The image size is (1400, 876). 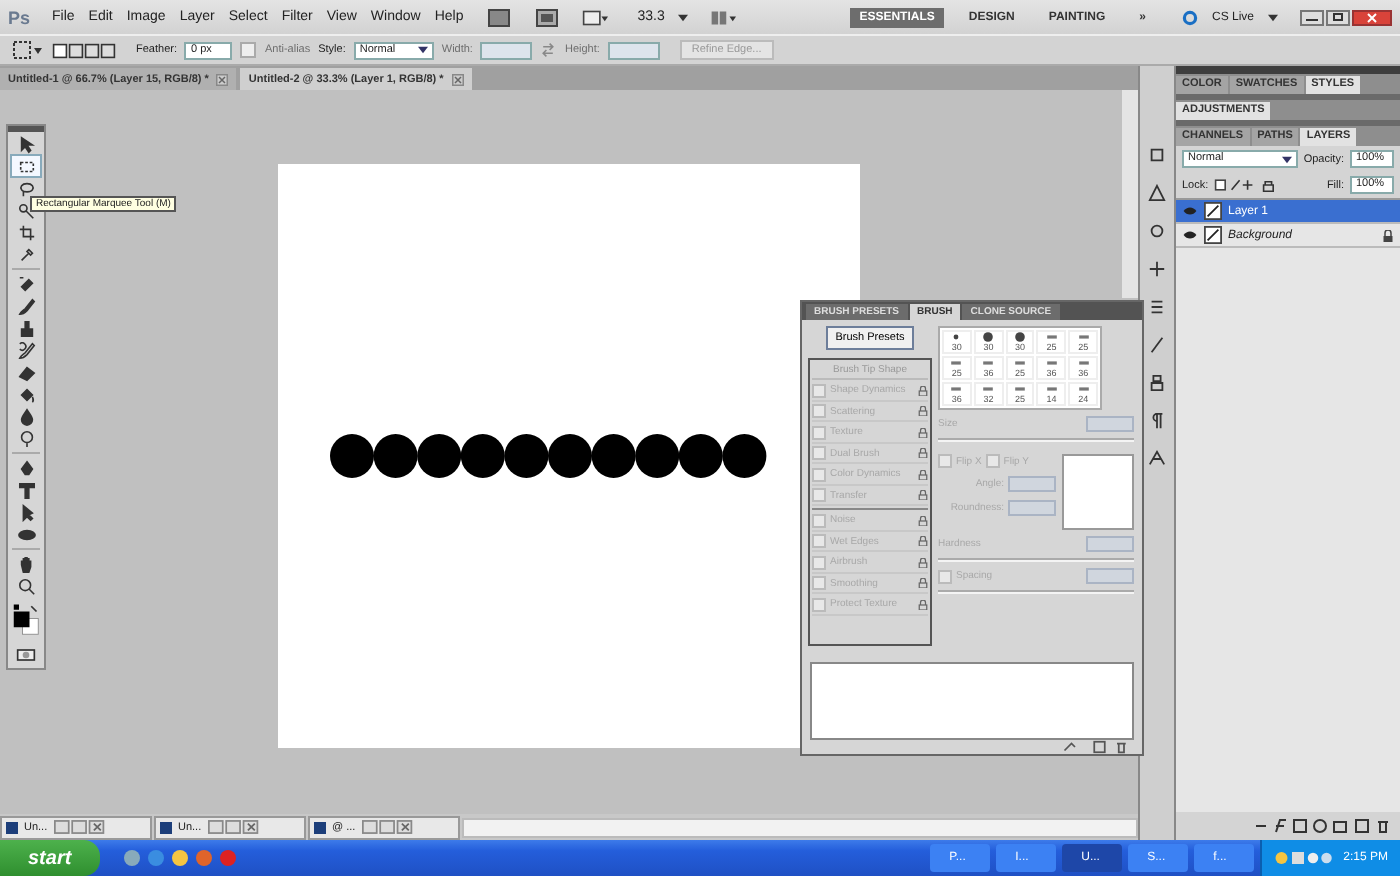 I want to click on hand-icon, so click(x=26, y=564).